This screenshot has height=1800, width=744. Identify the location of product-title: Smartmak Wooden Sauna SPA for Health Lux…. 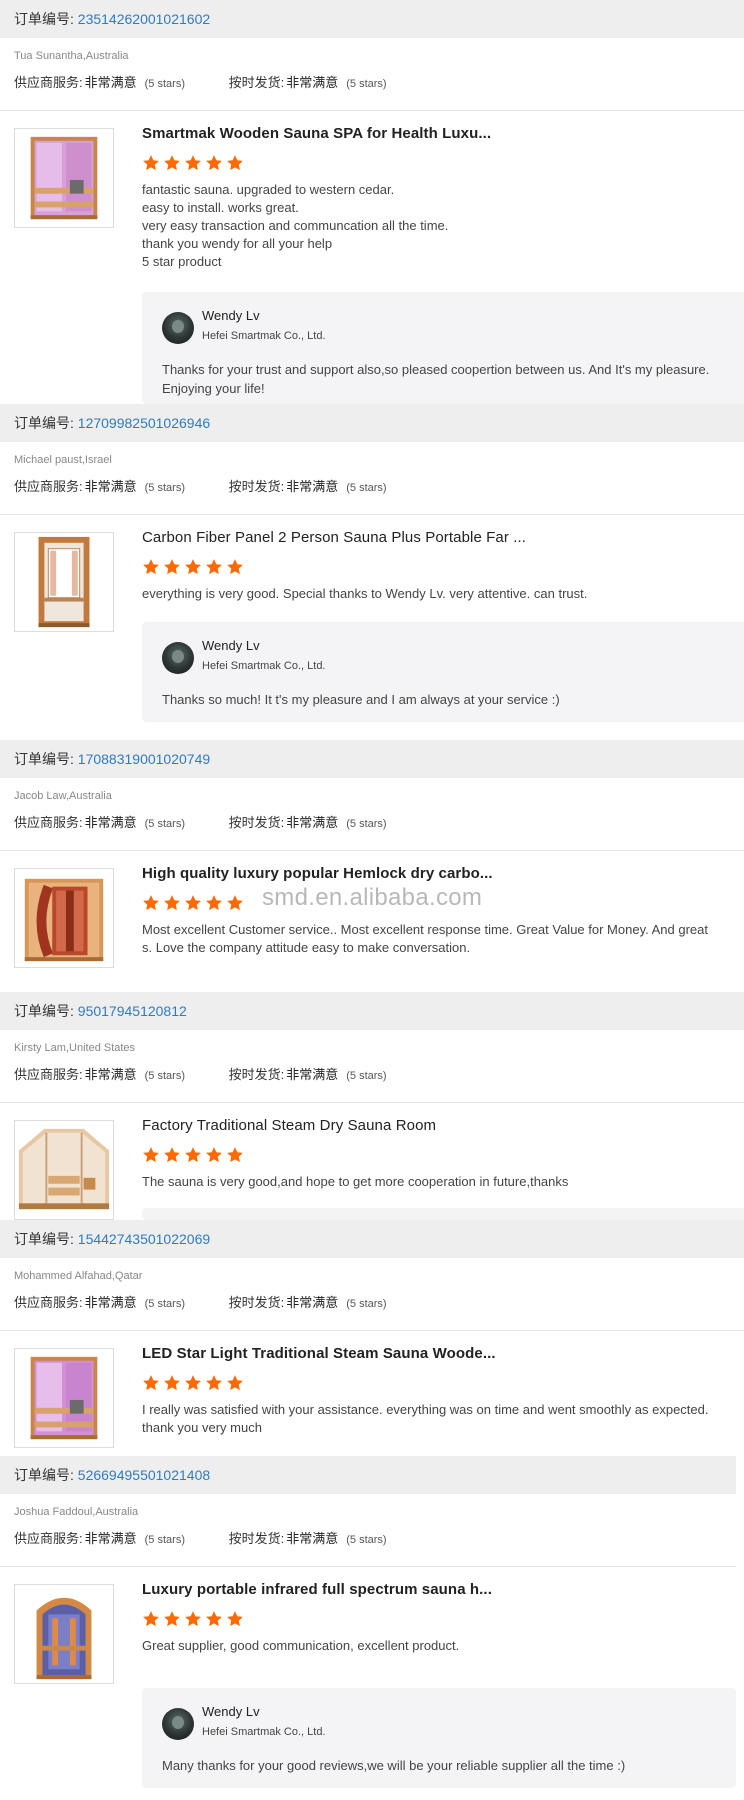
(442, 134).